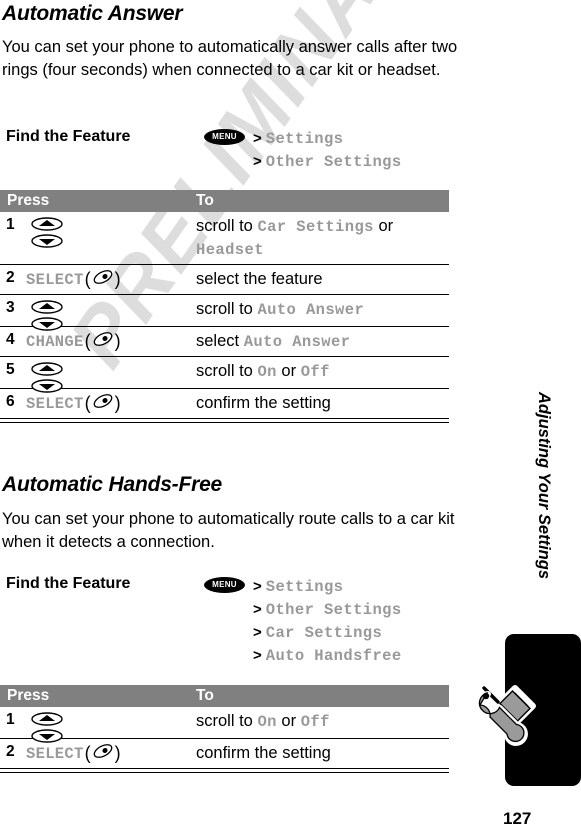 This screenshot has width=581, height=837. Describe the element at coordinates (28, 695) in the screenshot. I see `column-header-press-2: Press` at that location.